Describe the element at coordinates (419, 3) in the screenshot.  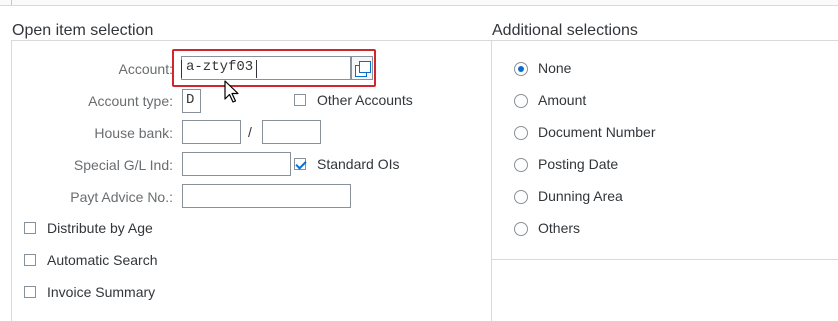
I see `top-strip` at that location.